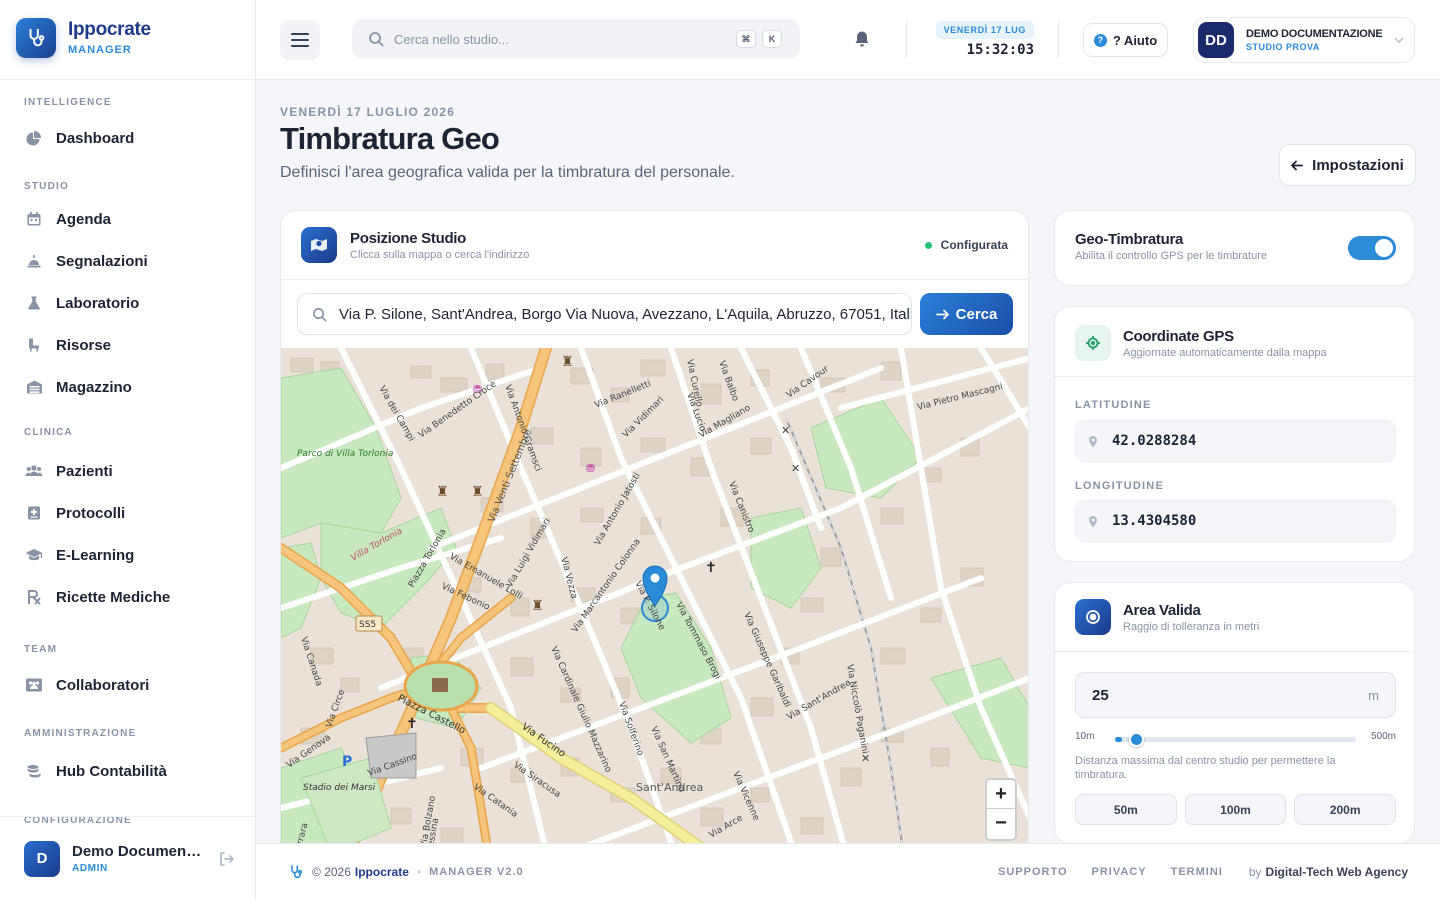  What do you see at coordinates (103, 685) in the screenshot?
I see `sidebar-item-label: Collaboratori` at bounding box center [103, 685].